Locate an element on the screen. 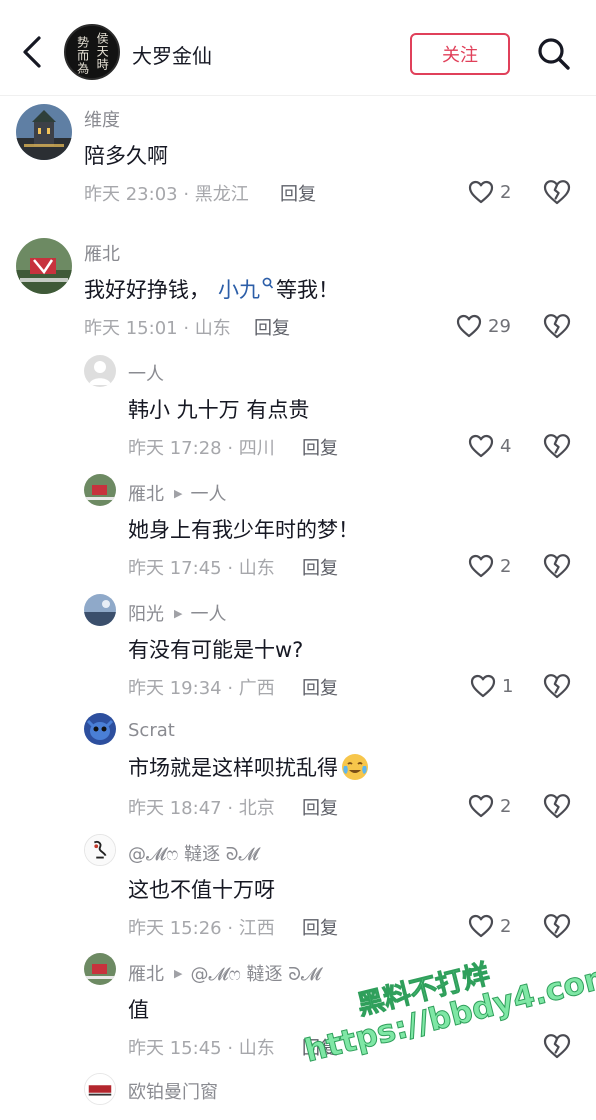 This screenshot has height=1120, width=596. like-count: 1 is located at coordinates (508, 686).